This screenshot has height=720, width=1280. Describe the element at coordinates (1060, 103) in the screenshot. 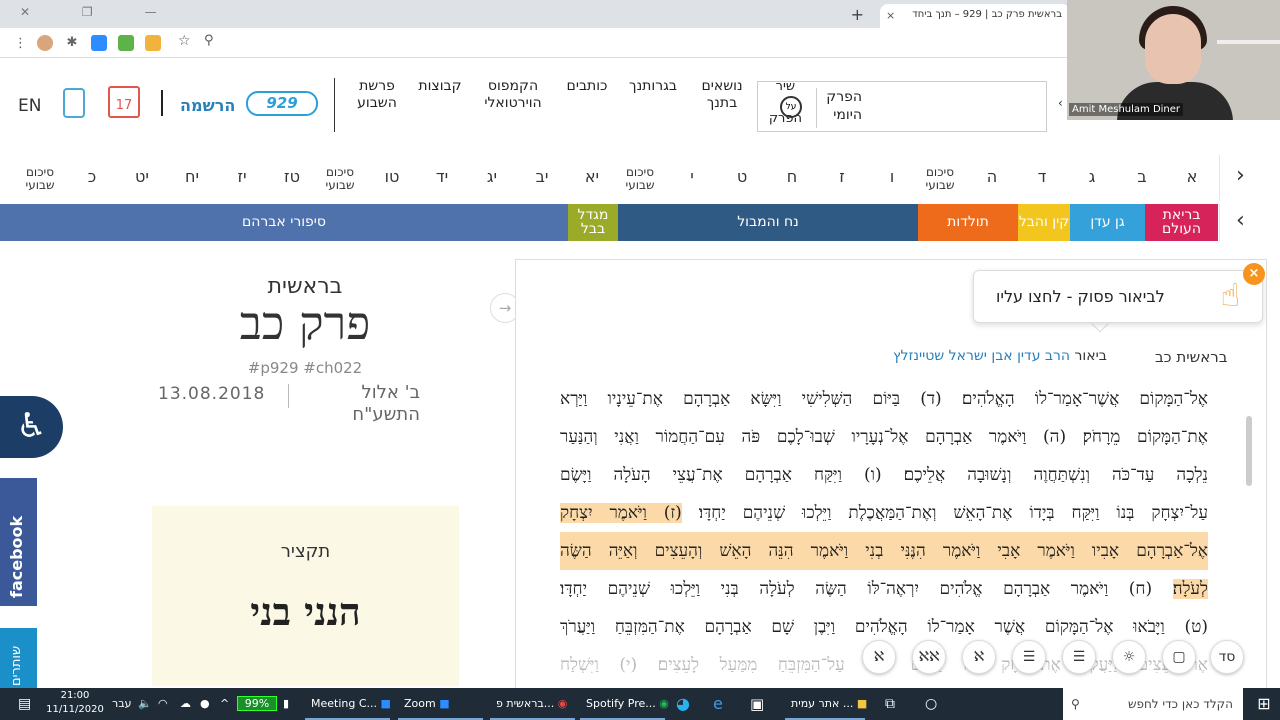

I see `webcam-collapse-icon: ‹` at that location.